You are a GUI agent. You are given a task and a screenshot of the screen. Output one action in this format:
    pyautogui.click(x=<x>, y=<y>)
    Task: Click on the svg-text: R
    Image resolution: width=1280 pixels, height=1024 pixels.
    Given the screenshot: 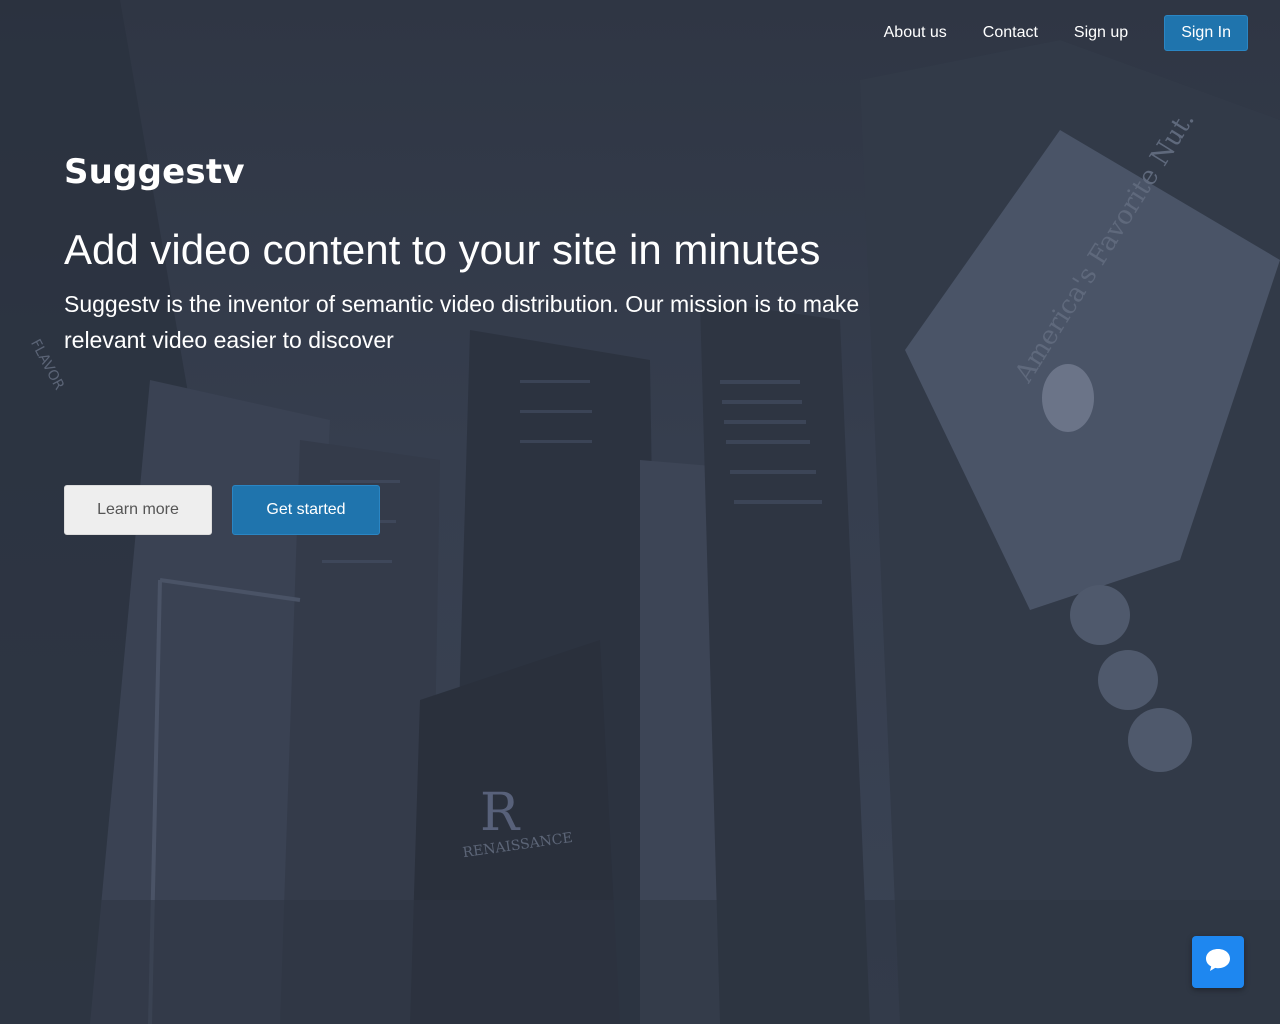 What is the action you would take?
    pyautogui.click(x=500, y=813)
    